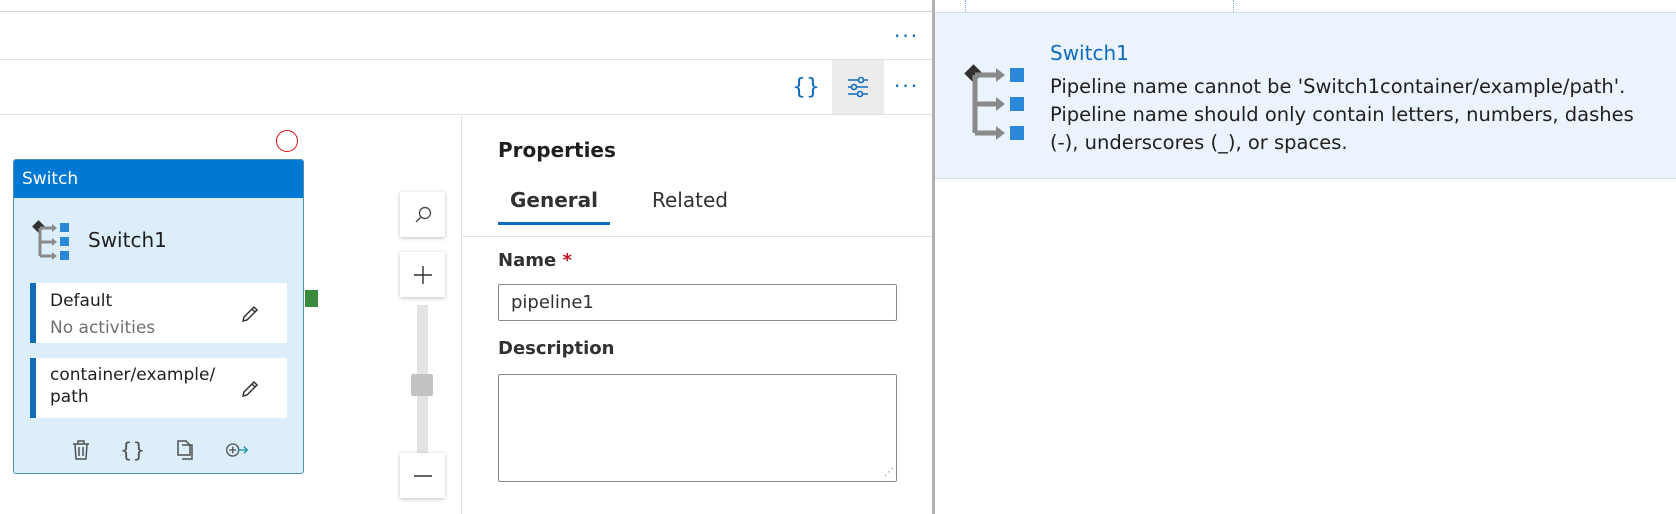  I want to click on zoom-to-fit-button, so click(422, 214).